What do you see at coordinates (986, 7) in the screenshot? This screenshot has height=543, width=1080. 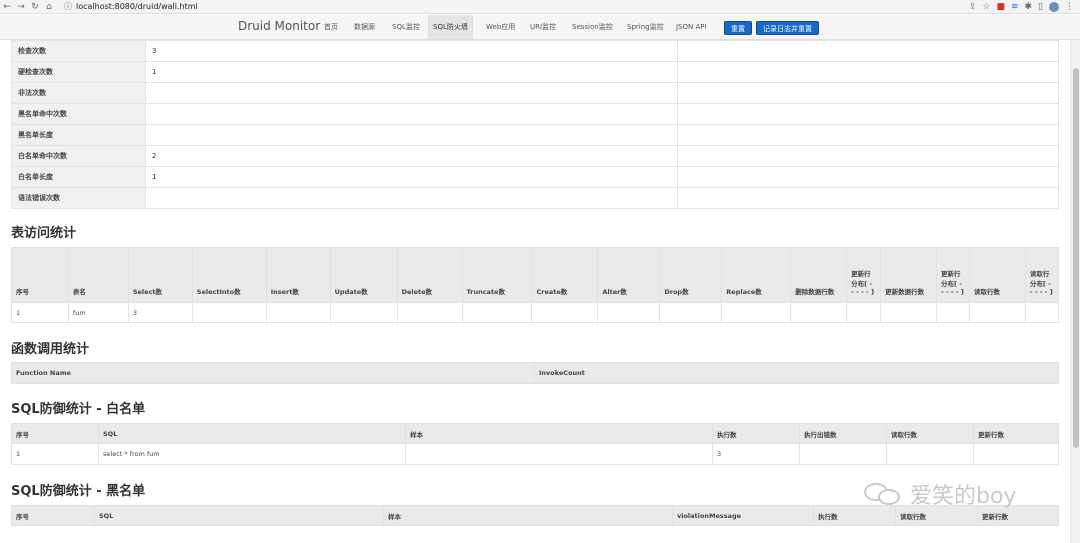 I see `star-icon: ☆` at bounding box center [986, 7].